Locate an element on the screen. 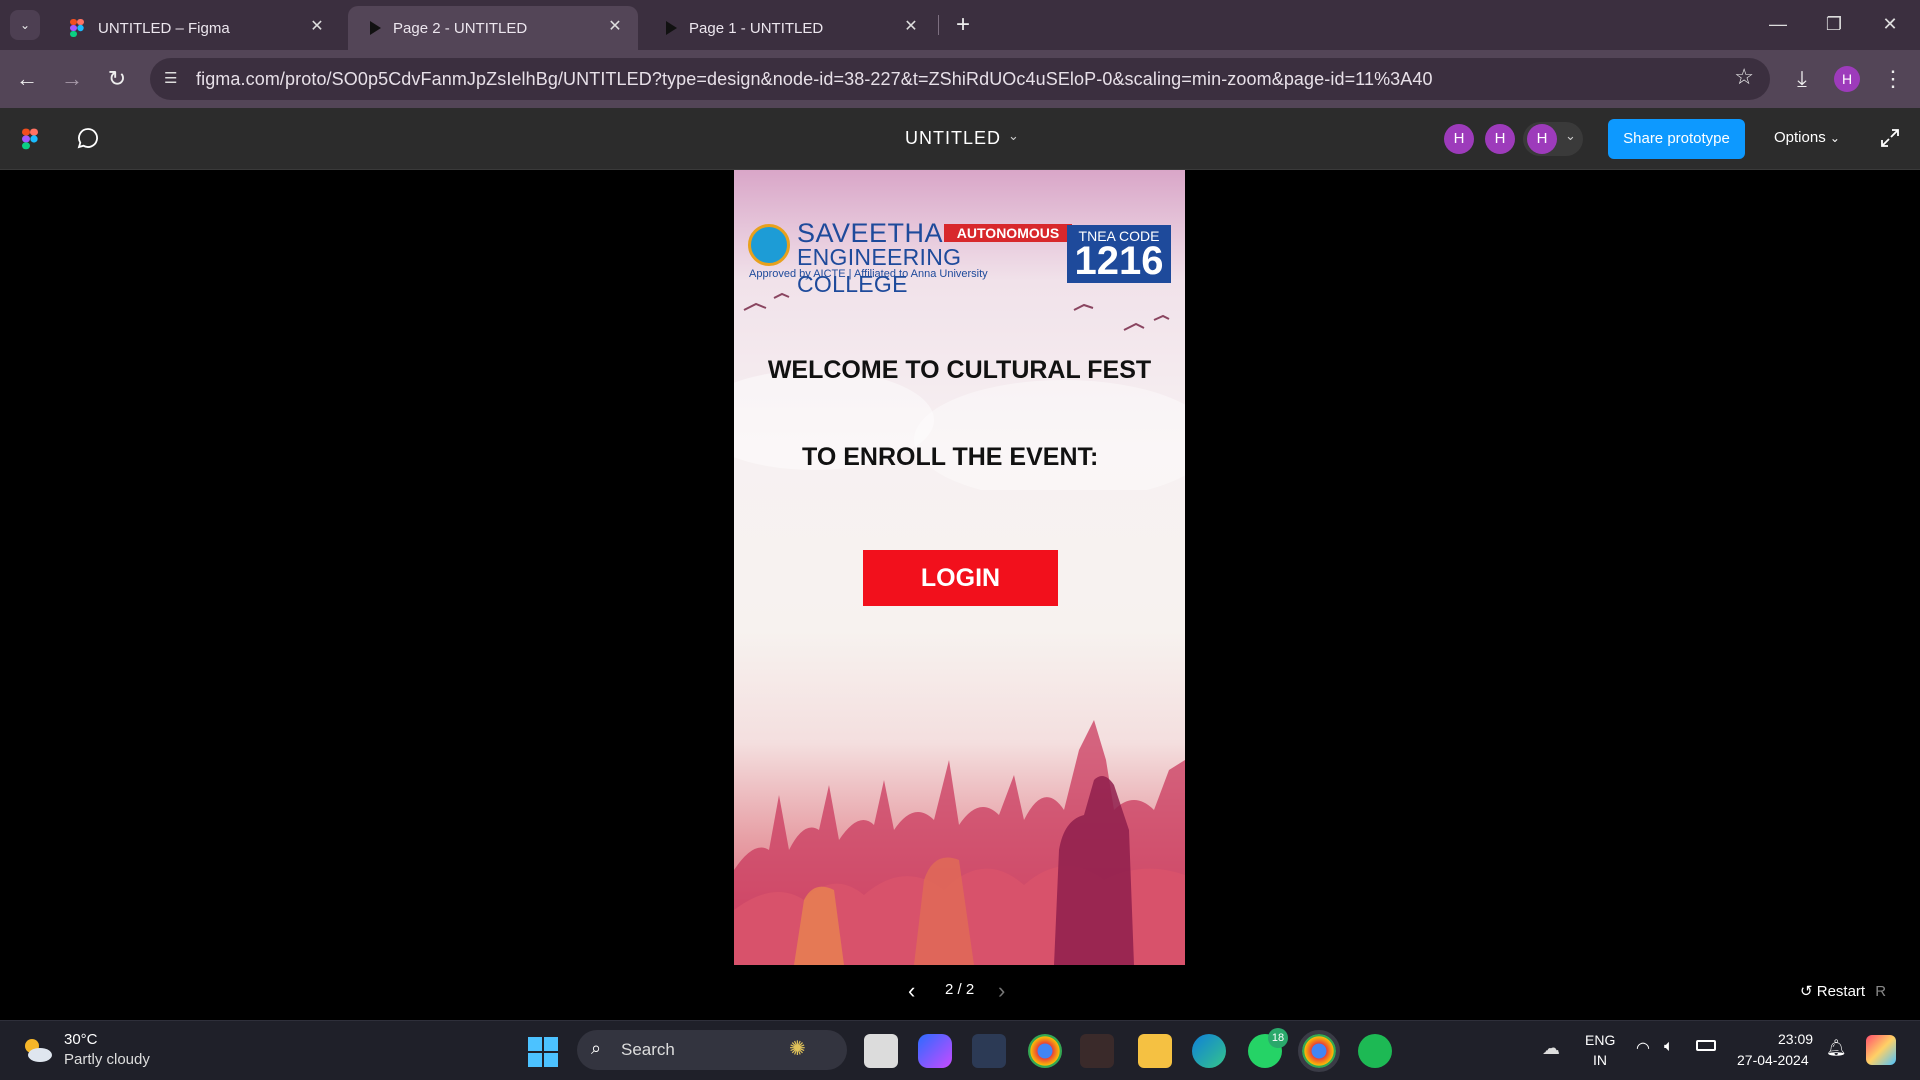  window-close-button: ✕ is located at coordinates (1890, 24).